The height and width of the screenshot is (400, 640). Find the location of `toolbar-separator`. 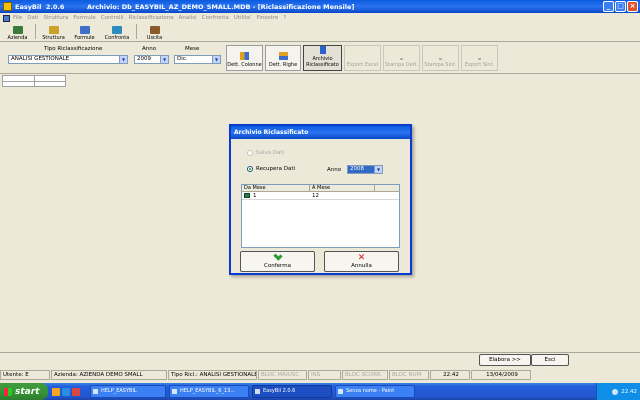

toolbar-separator is located at coordinates (136, 31).